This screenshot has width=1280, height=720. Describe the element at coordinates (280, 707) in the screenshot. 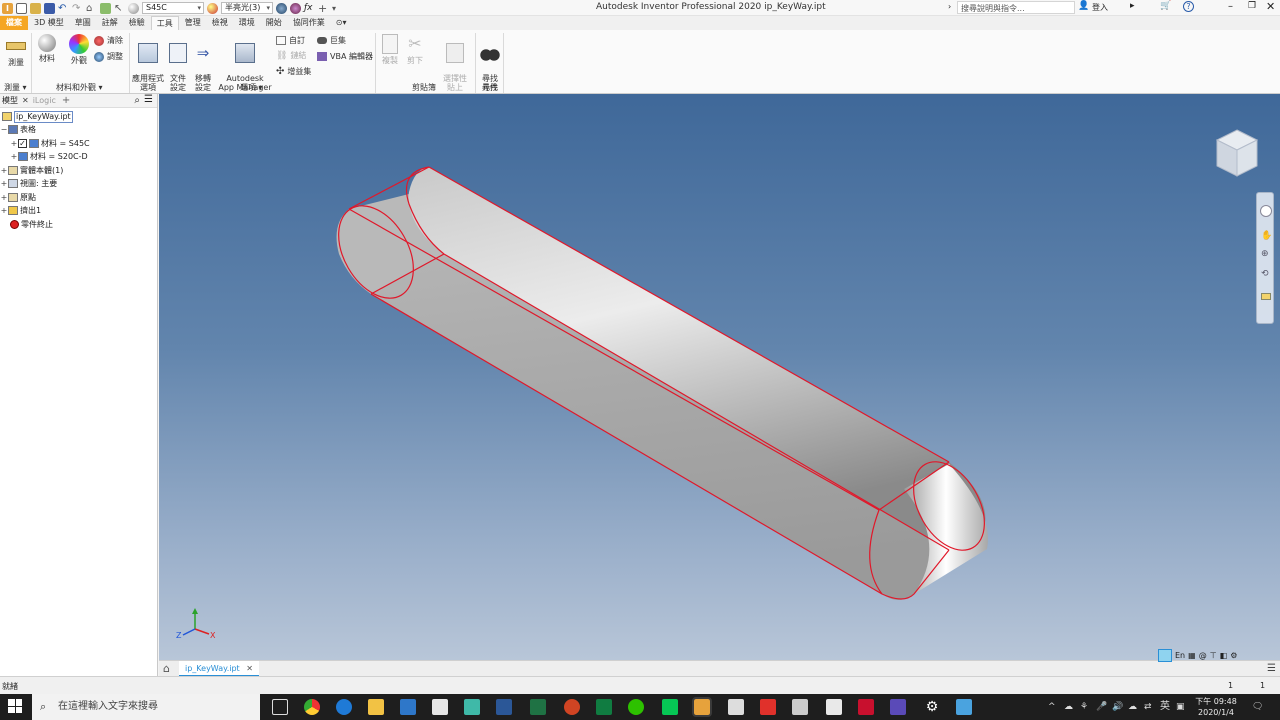

I see `task-view-icon` at that location.